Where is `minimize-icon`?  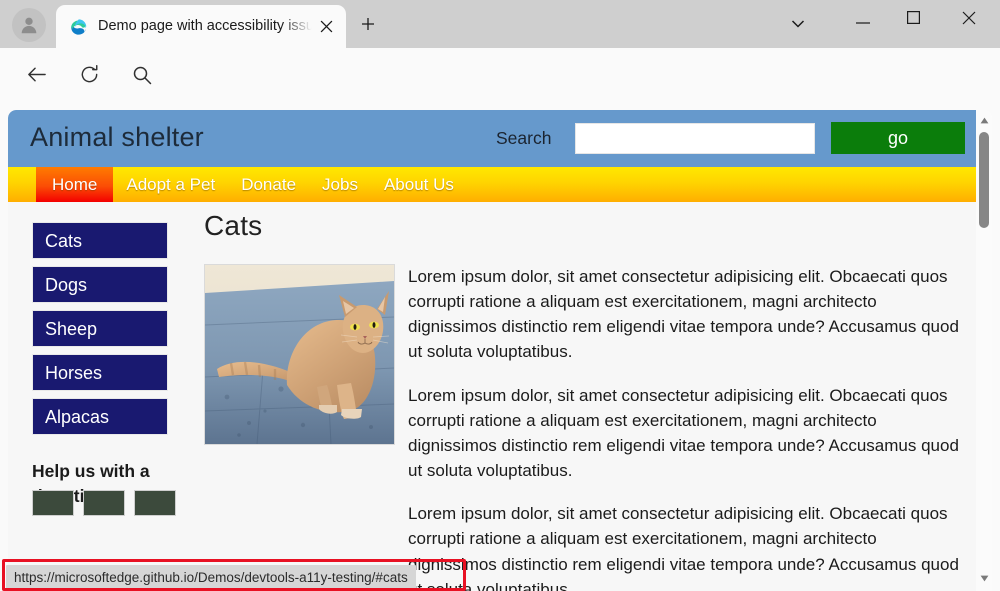 minimize-icon is located at coordinates (863, 20).